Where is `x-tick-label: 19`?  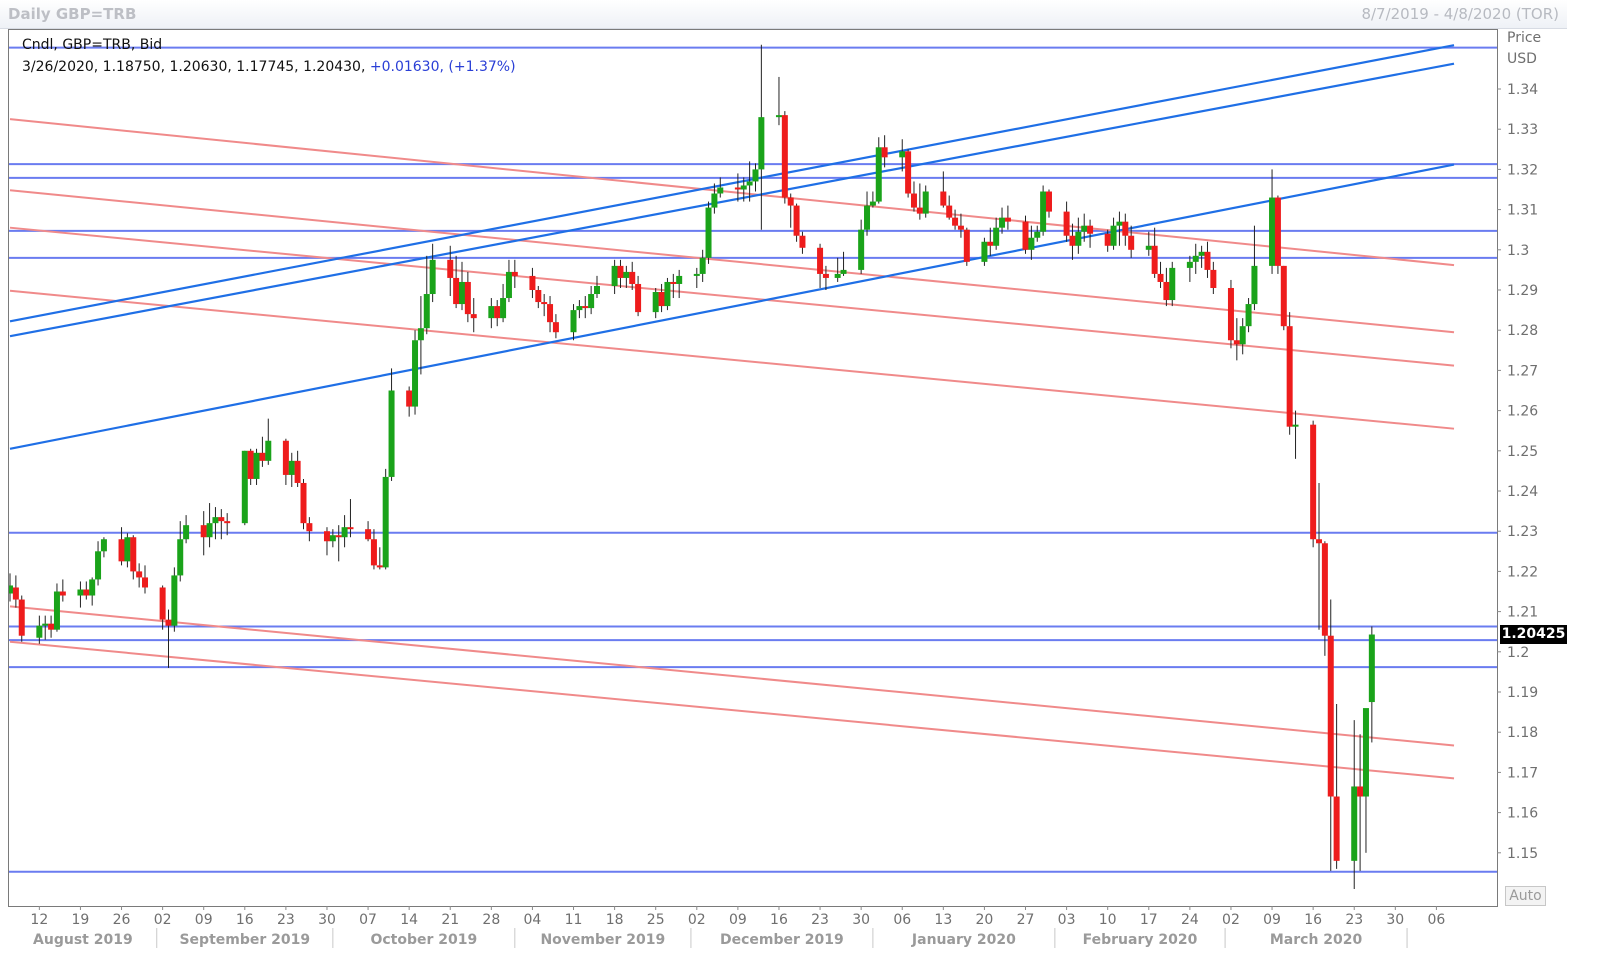
x-tick-label: 19 is located at coordinates (81, 920).